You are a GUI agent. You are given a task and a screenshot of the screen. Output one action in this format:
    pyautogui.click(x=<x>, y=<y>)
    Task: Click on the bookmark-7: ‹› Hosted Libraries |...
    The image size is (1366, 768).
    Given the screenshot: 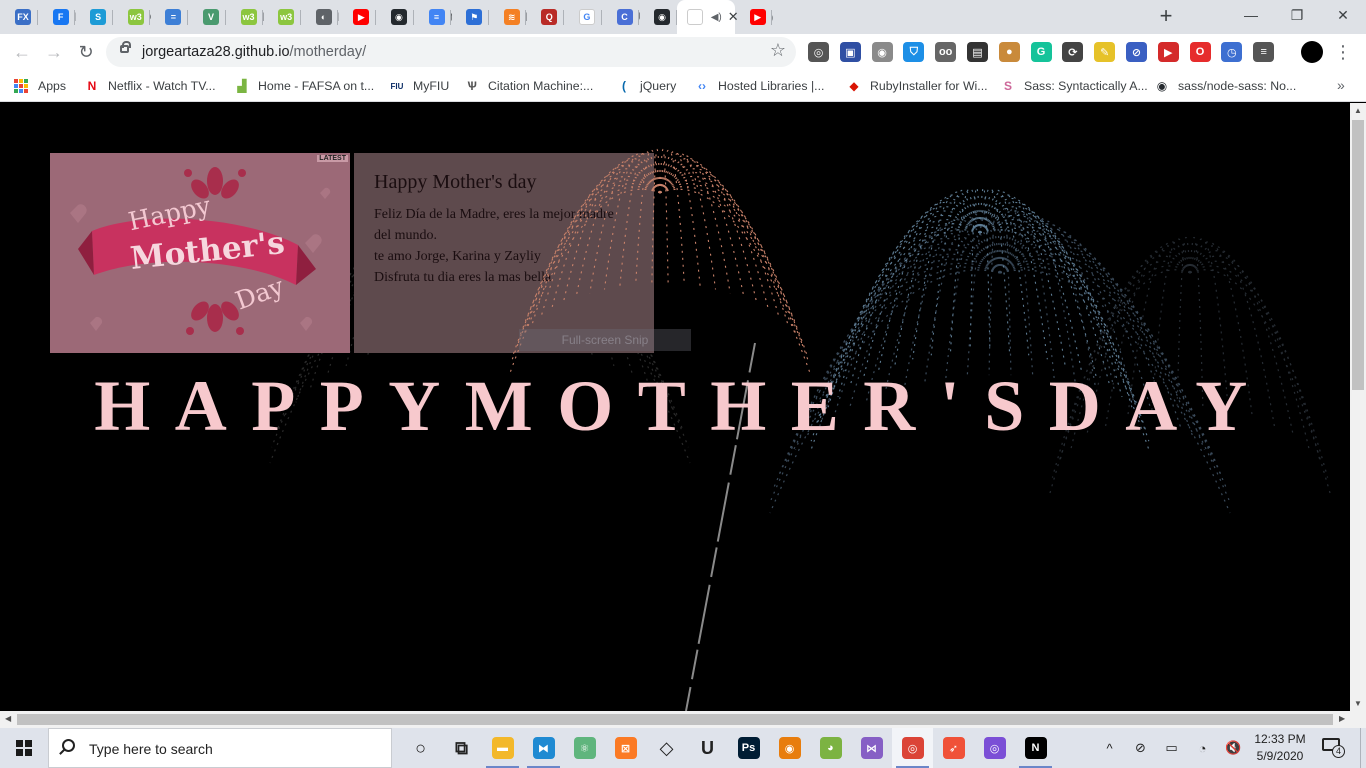 What is the action you would take?
    pyautogui.click(x=759, y=86)
    